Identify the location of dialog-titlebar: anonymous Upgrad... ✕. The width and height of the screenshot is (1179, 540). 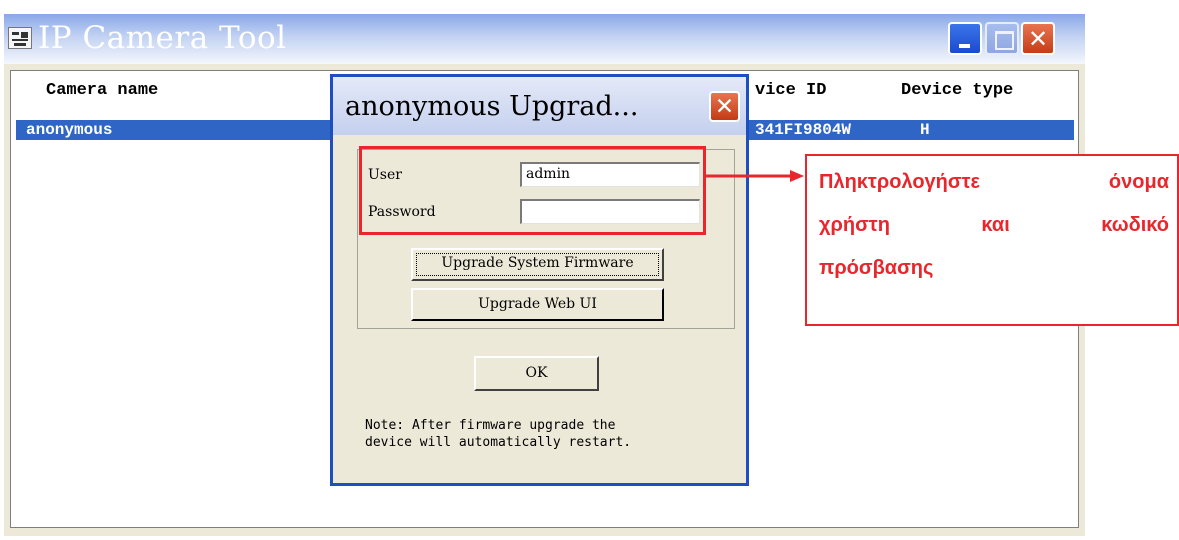
(539, 106).